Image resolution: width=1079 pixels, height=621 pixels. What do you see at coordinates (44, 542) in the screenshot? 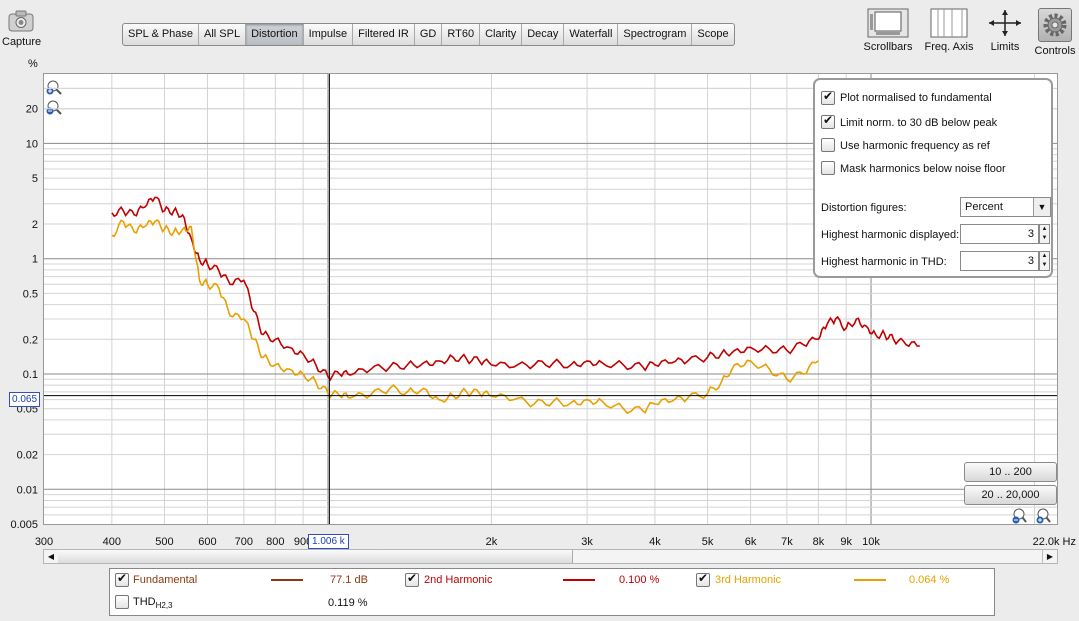
I see `x-tick-label: 300` at bounding box center [44, 542].